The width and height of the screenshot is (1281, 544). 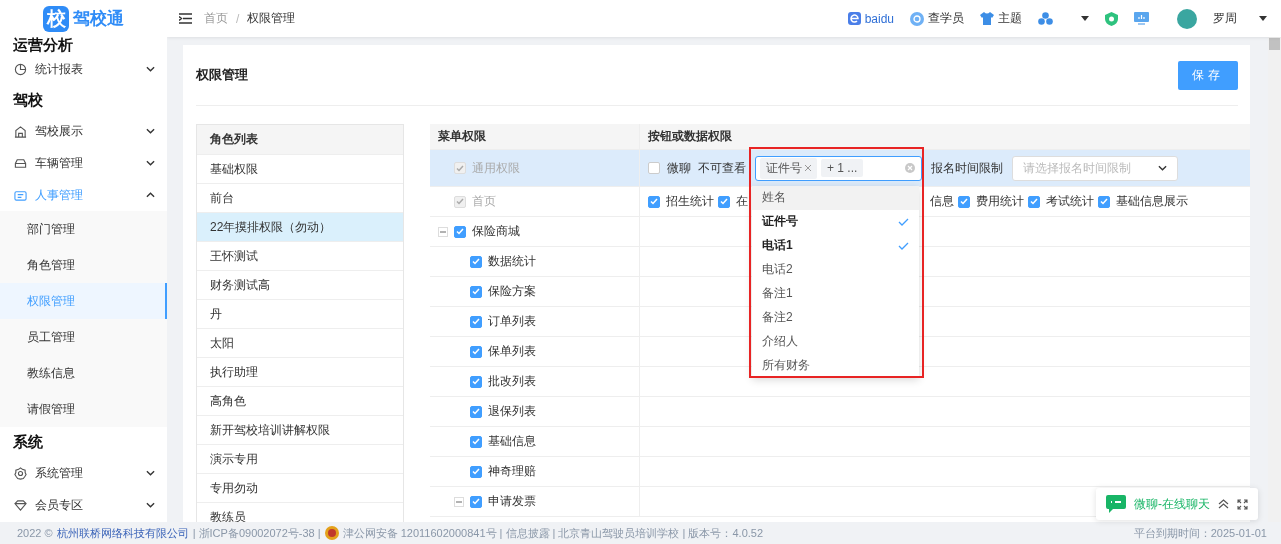 What do you see at coordinates (35, 533) in the screenshot?
I see `footer-text: 2022 ©` at bounding box center [35, 533].